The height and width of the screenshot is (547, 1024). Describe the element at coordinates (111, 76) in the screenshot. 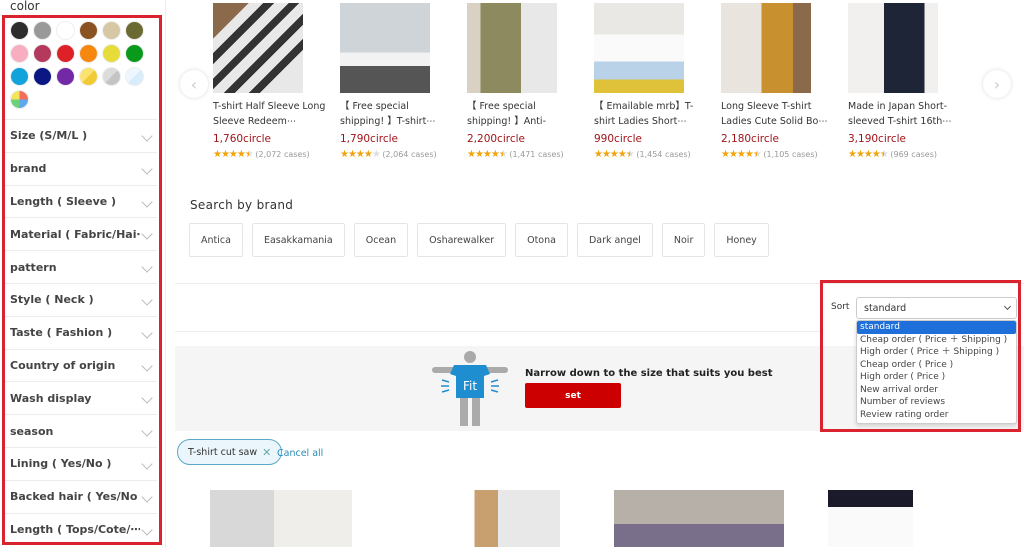

I see `color-swatch-silver` at that location.